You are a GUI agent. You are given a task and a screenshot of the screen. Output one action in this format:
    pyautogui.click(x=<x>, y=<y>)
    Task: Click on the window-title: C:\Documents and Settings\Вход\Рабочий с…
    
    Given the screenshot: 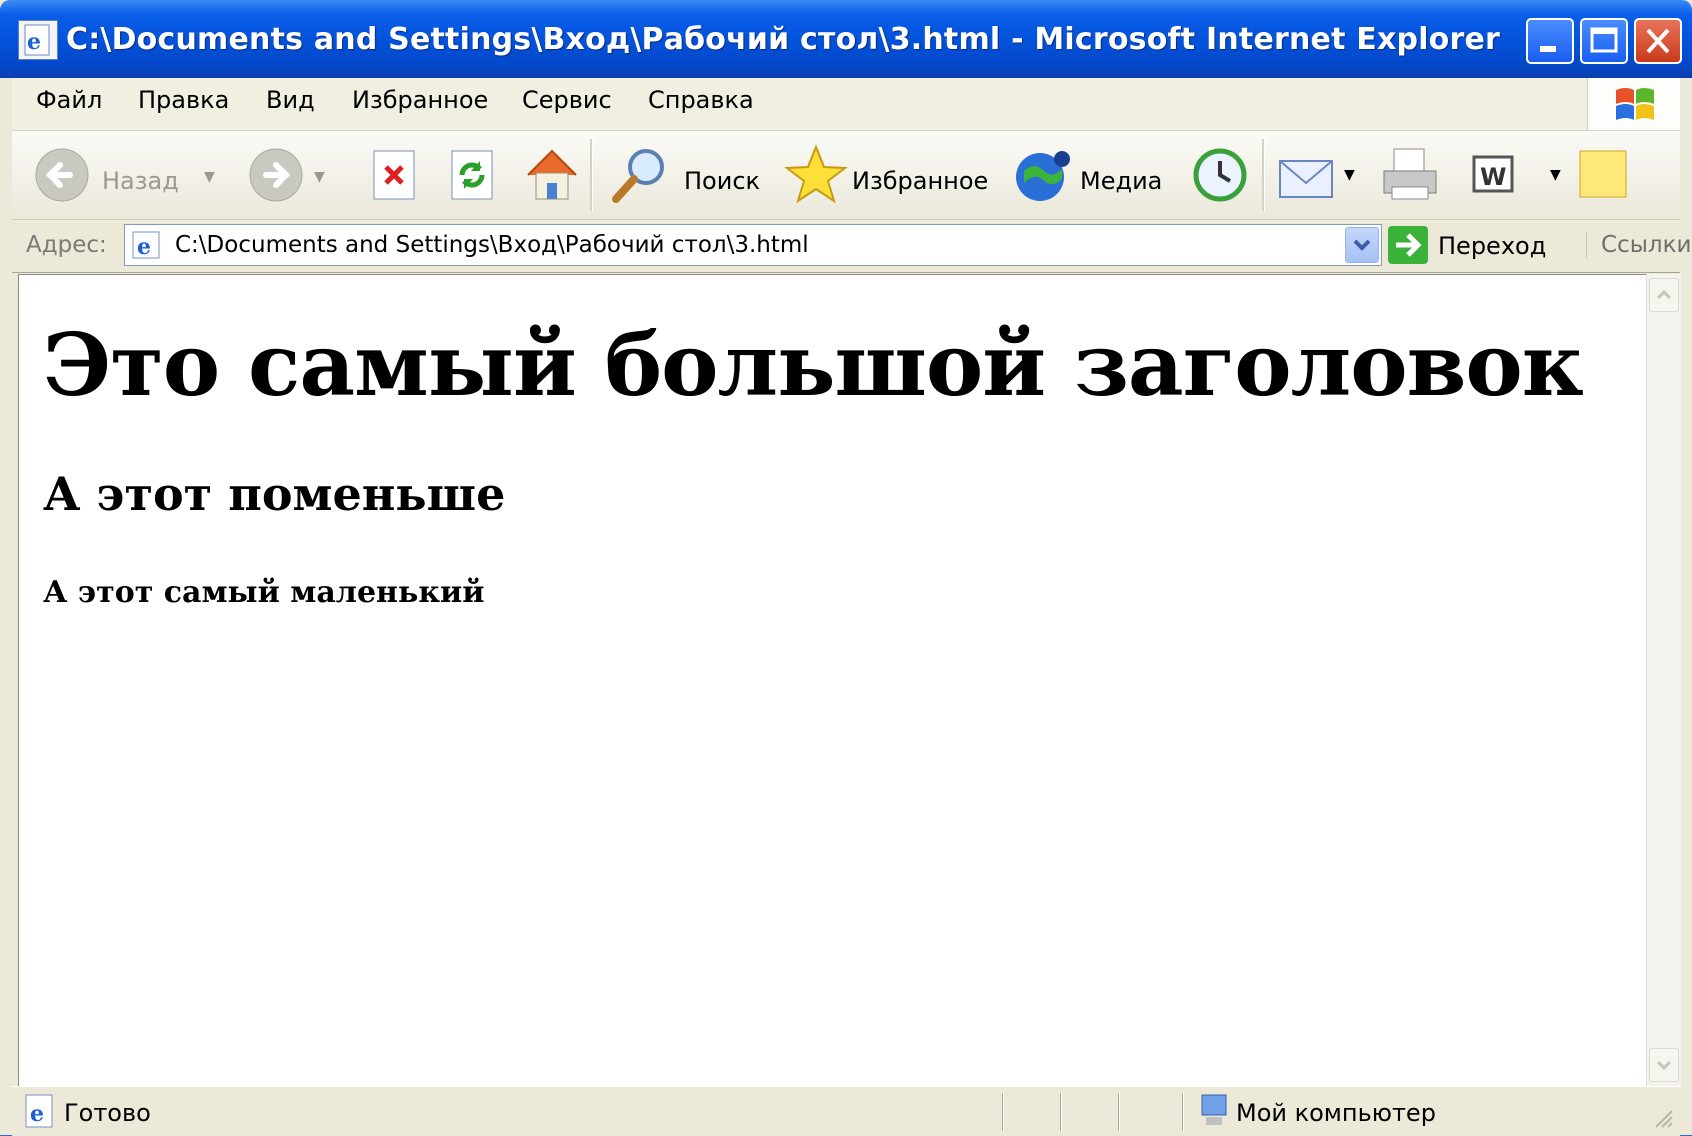 What is the action you would take?
    pyautogui.click(x=786, y=39)
    